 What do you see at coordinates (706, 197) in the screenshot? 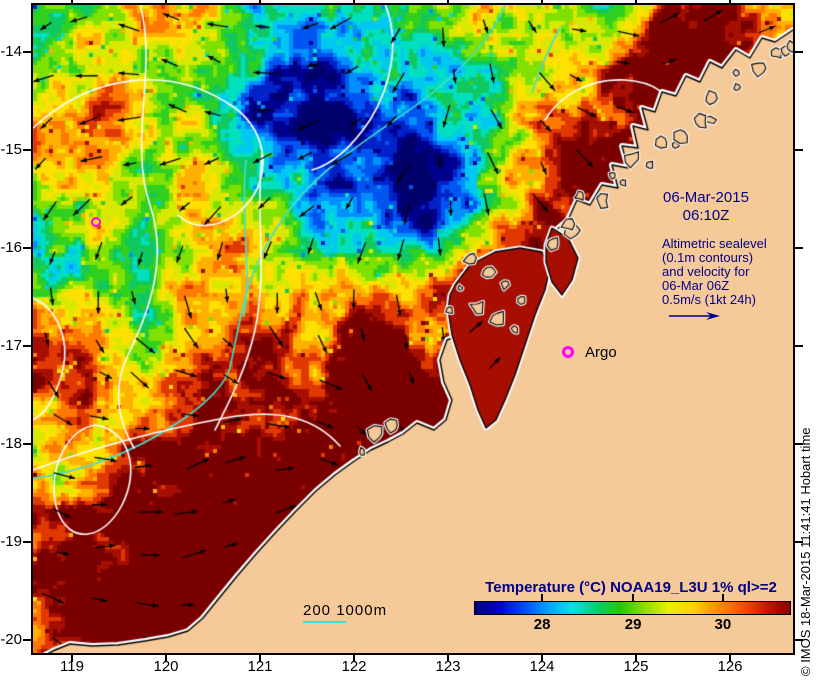
I see `datetime-line1: 06-Mar-2015` at bounding box center [706, 197].